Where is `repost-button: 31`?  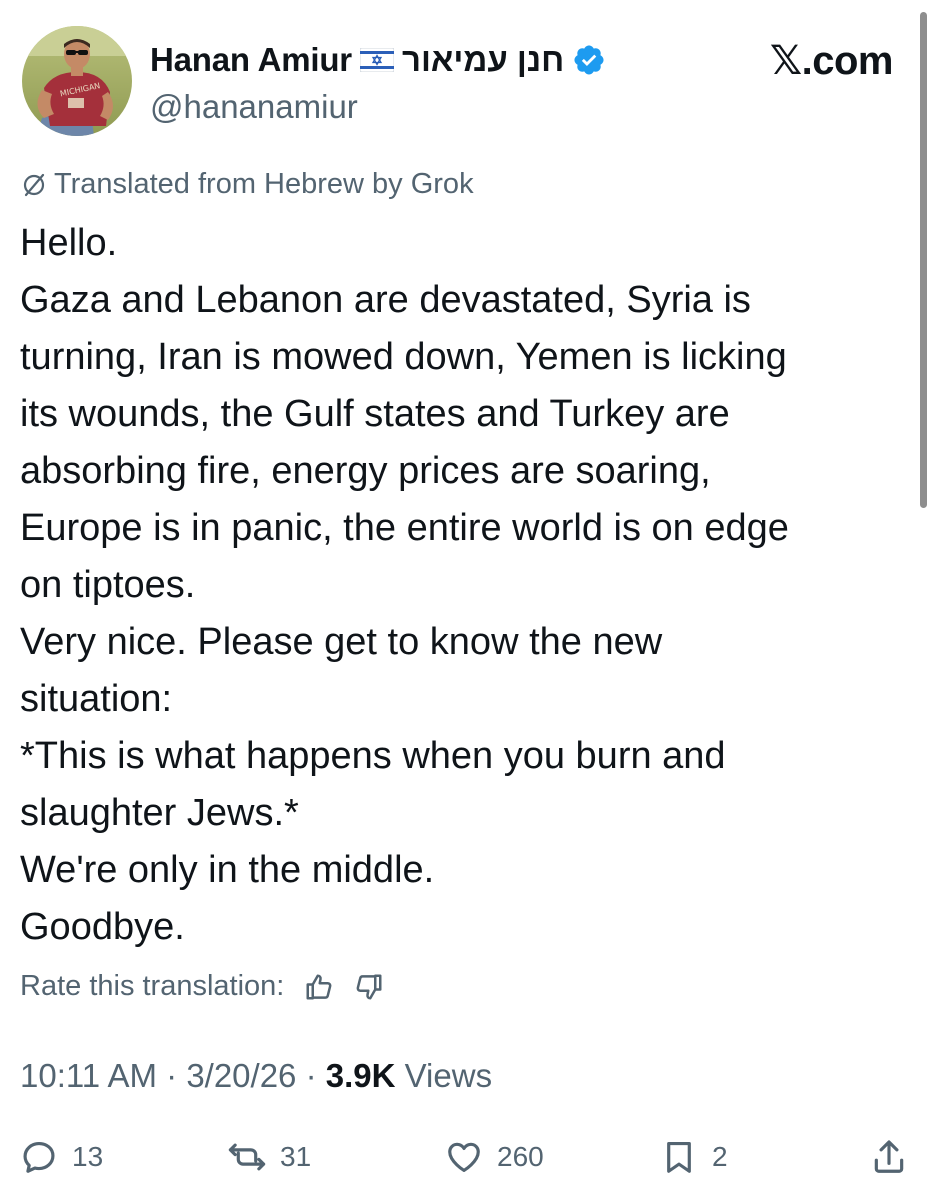
repost-button: 31 is located at coordinates (269, 1157).